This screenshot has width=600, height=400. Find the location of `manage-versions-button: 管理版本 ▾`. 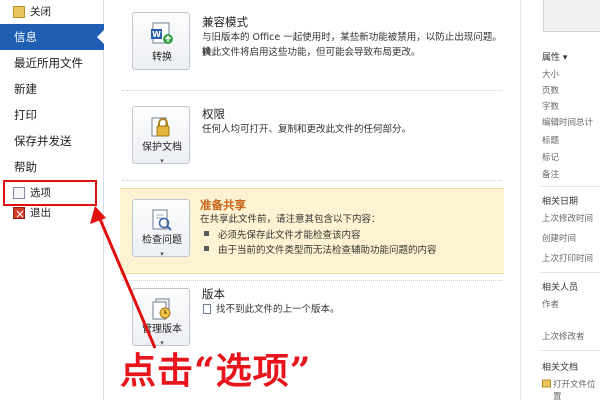

manage-versions-button: 管理版本 ▾ is located at coordinates (161, 317).